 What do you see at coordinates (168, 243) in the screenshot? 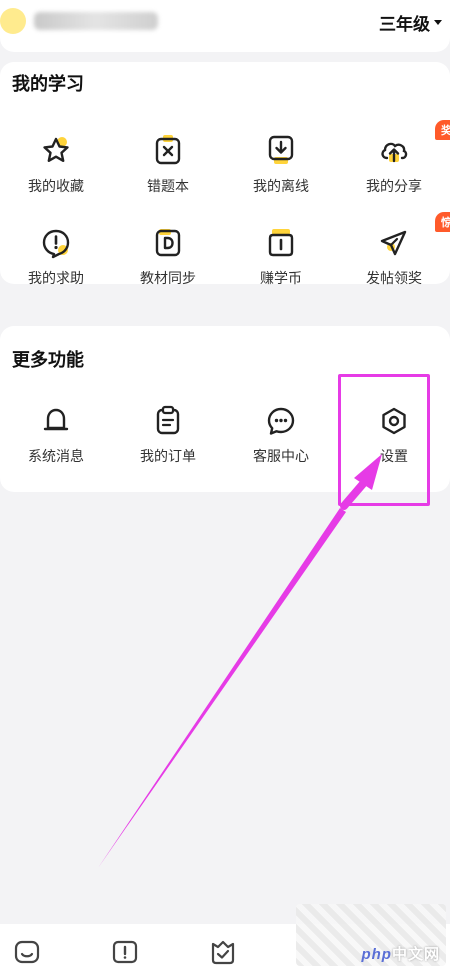
I see `textbook-icon` at bounding box center [168, 243].